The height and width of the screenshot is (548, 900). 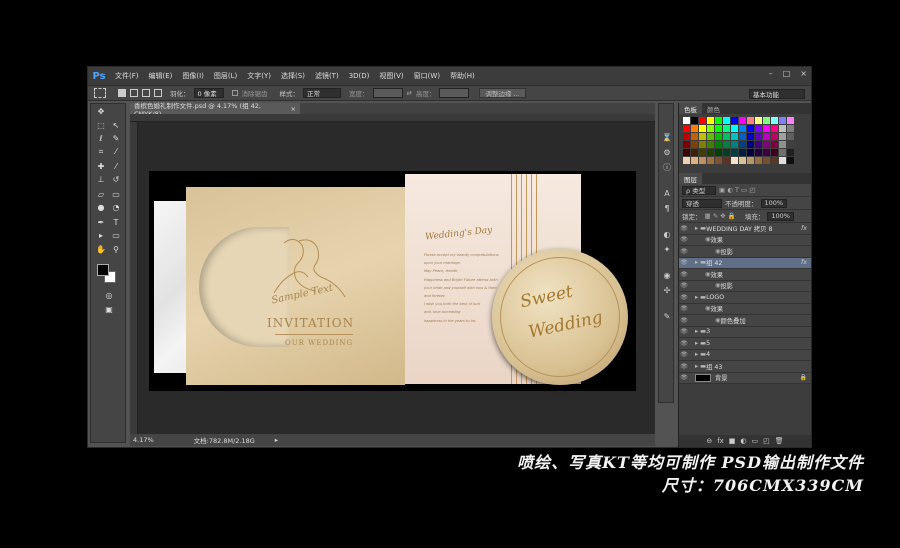 What do you see at coordinates (690, 178) in the screenshot?
I see `tab-layers: 图层` at bounding box center [690, 178].